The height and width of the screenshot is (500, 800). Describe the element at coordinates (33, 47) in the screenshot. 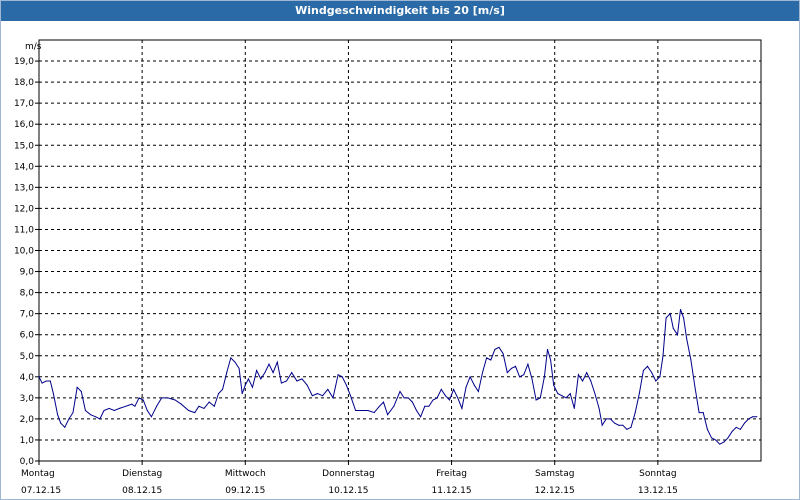

I see `y-axis-unit: m/s` at that location.